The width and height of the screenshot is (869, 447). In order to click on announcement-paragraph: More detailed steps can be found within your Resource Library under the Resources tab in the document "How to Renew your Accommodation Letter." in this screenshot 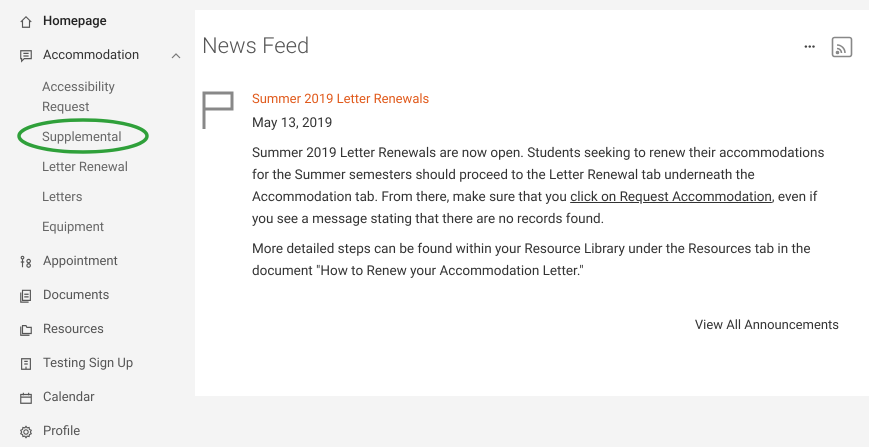, I will do `click(532, 260)`.